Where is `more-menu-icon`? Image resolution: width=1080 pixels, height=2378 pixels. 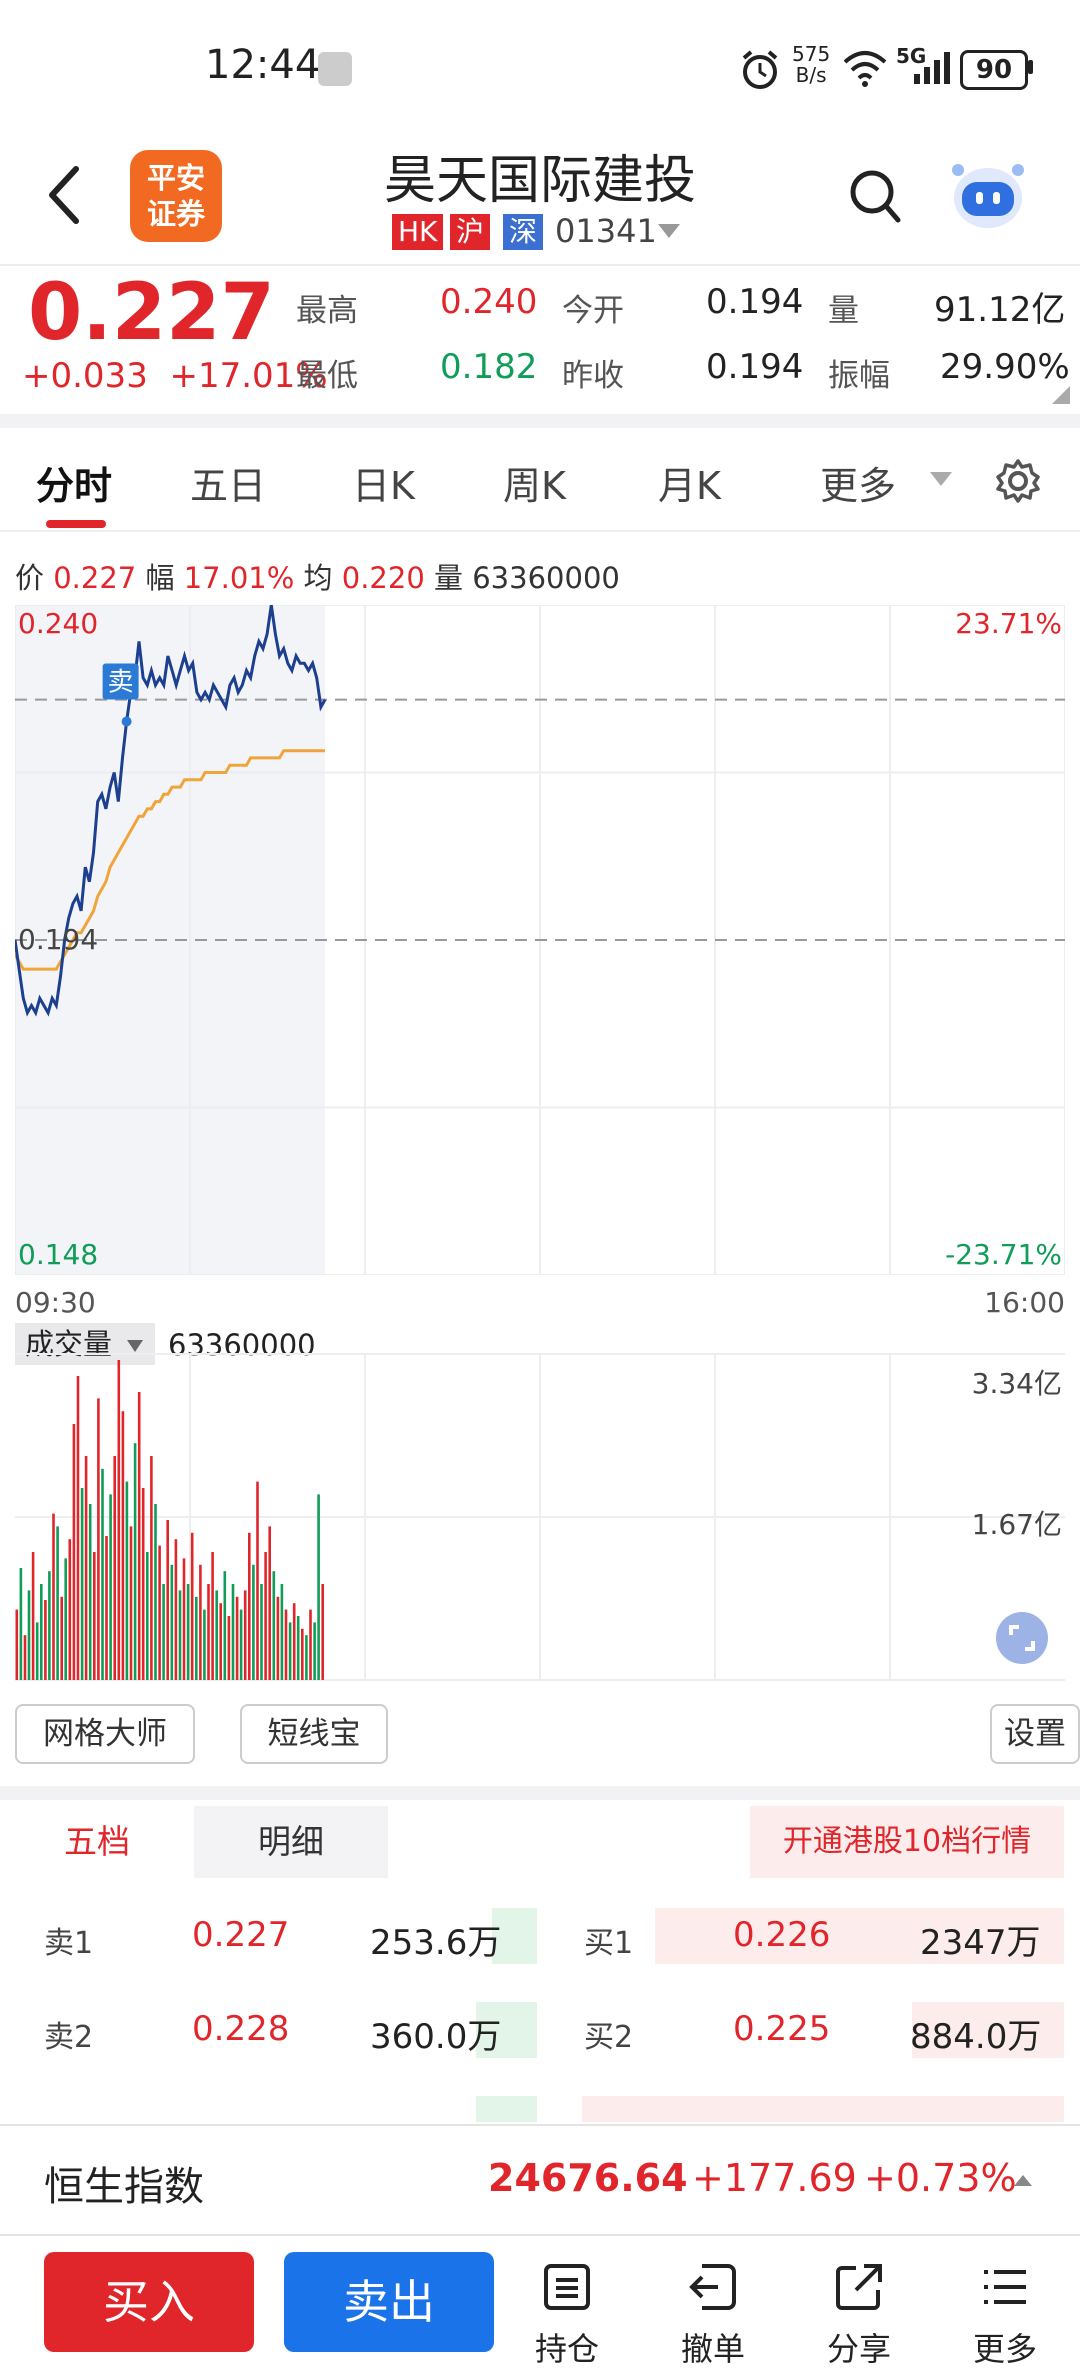
more-menu-icon is located at coordinates (1005, 2287).